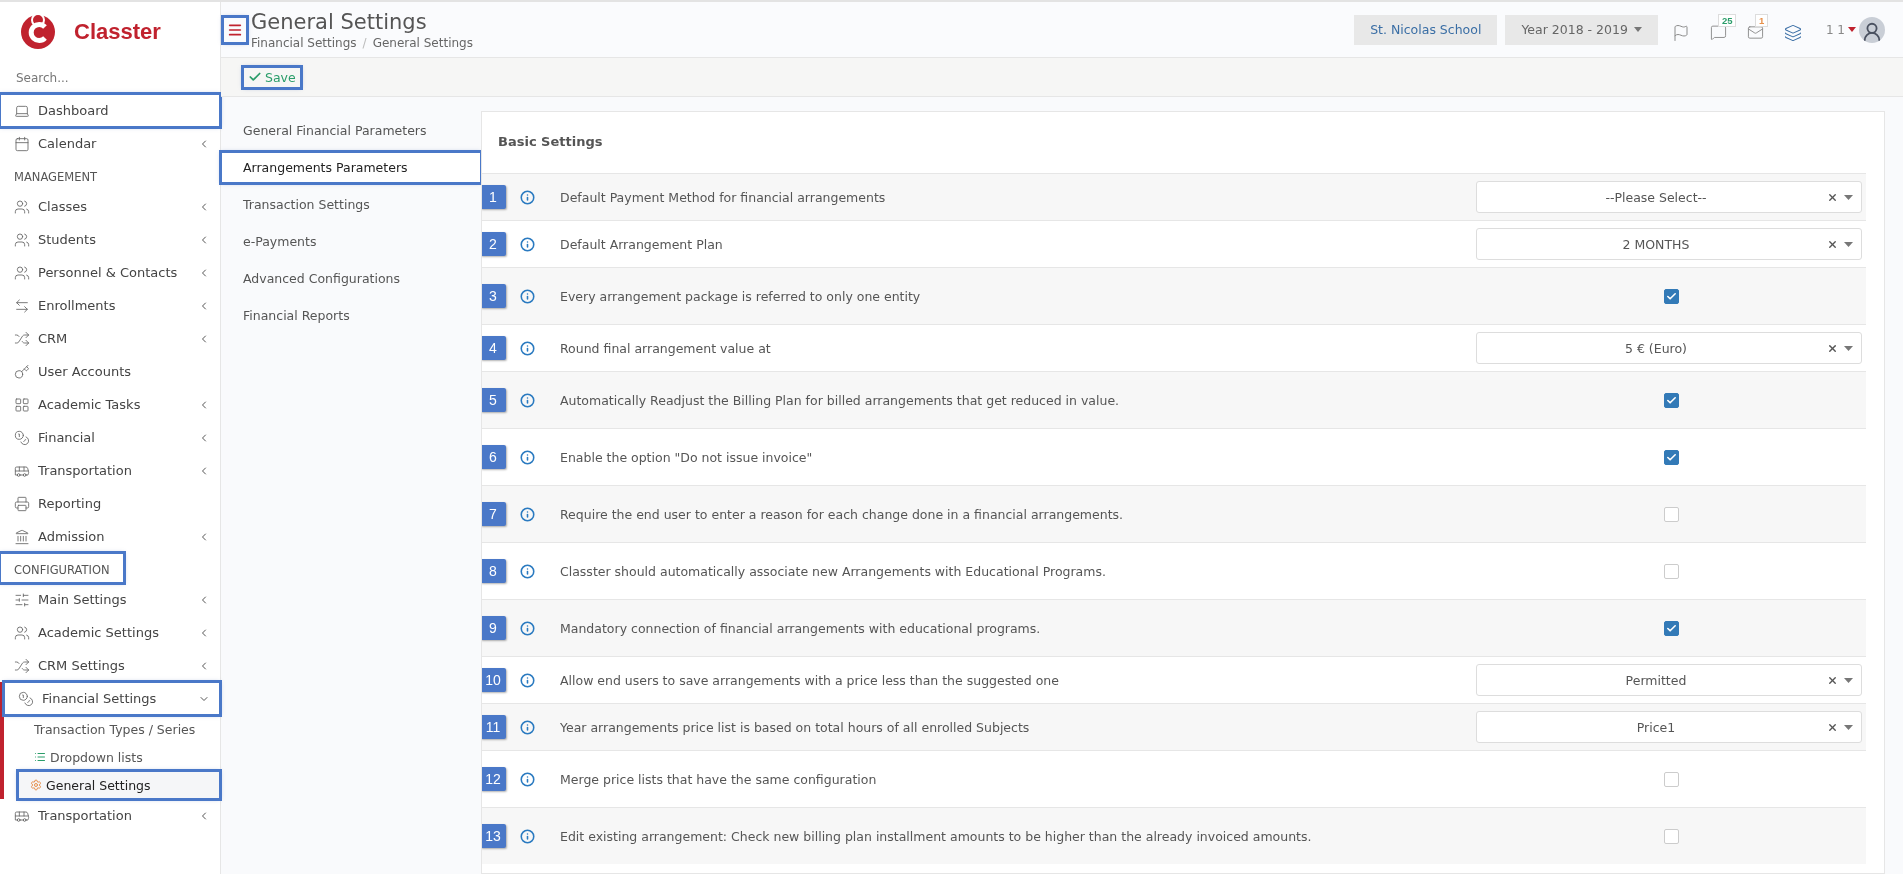 This screenshot has height=874, width=1903. I want to click on sidebar-item: Academic Tasks, so click(110, 404).